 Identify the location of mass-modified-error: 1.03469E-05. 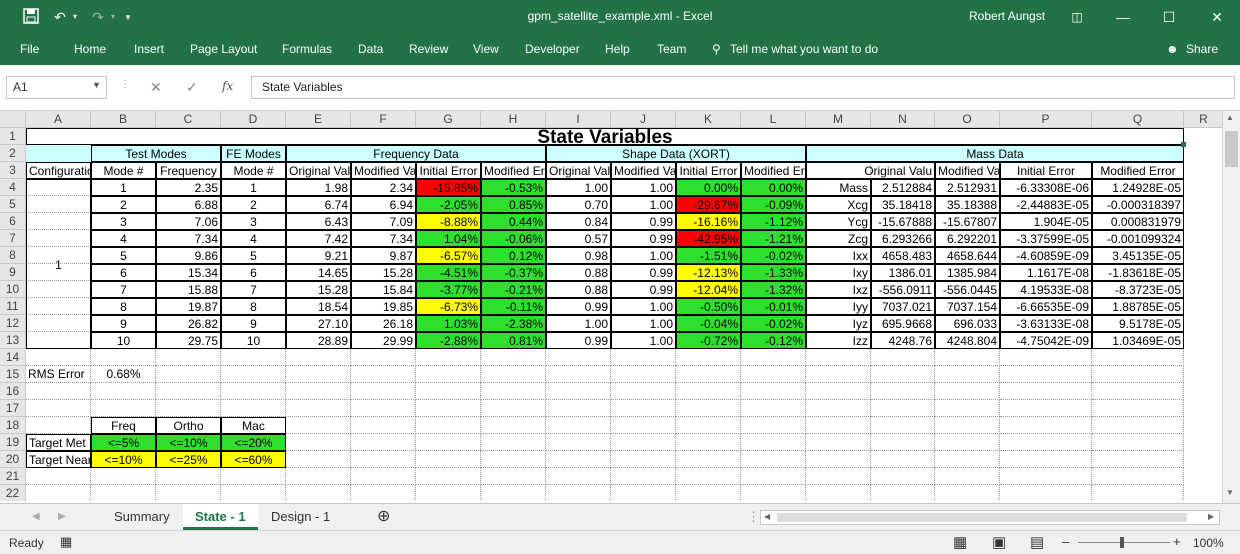
(1138, 340).